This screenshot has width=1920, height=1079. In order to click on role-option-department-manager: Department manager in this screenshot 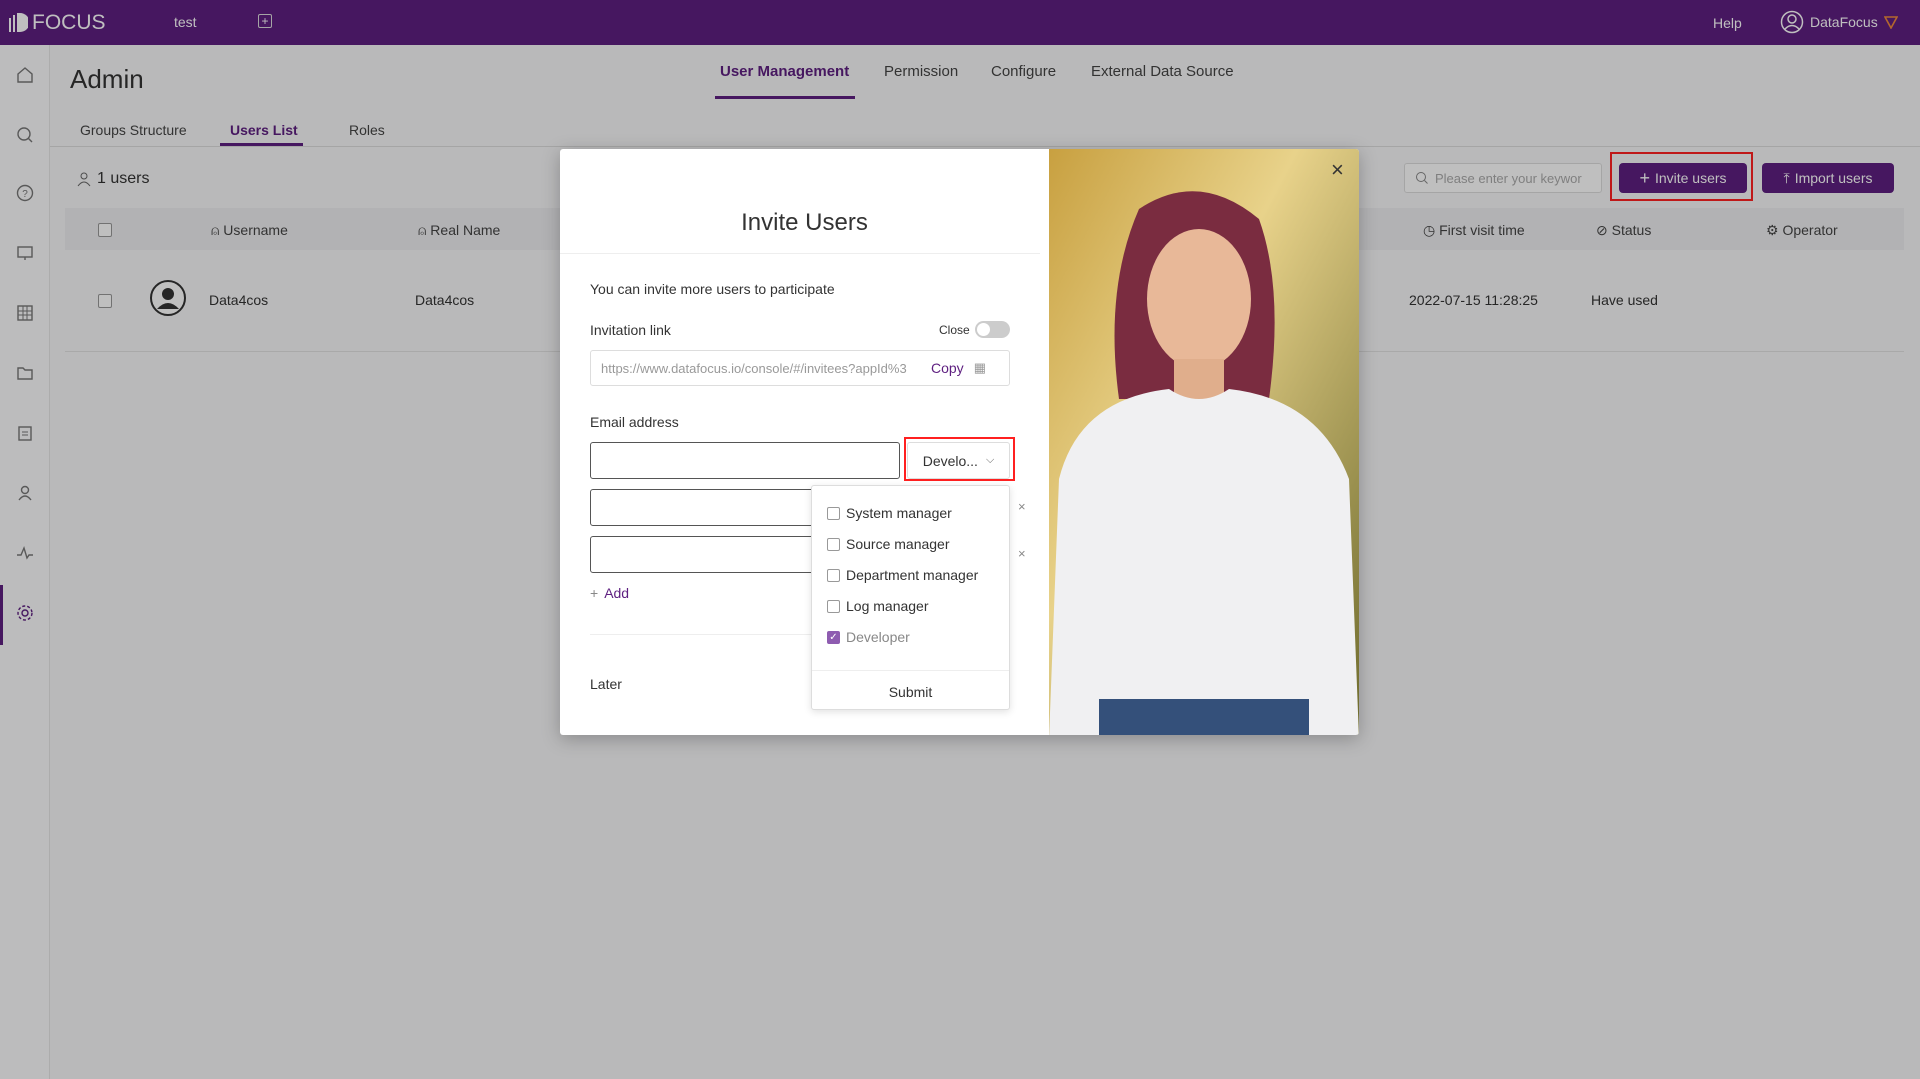, I will do `click(902, 575)`.